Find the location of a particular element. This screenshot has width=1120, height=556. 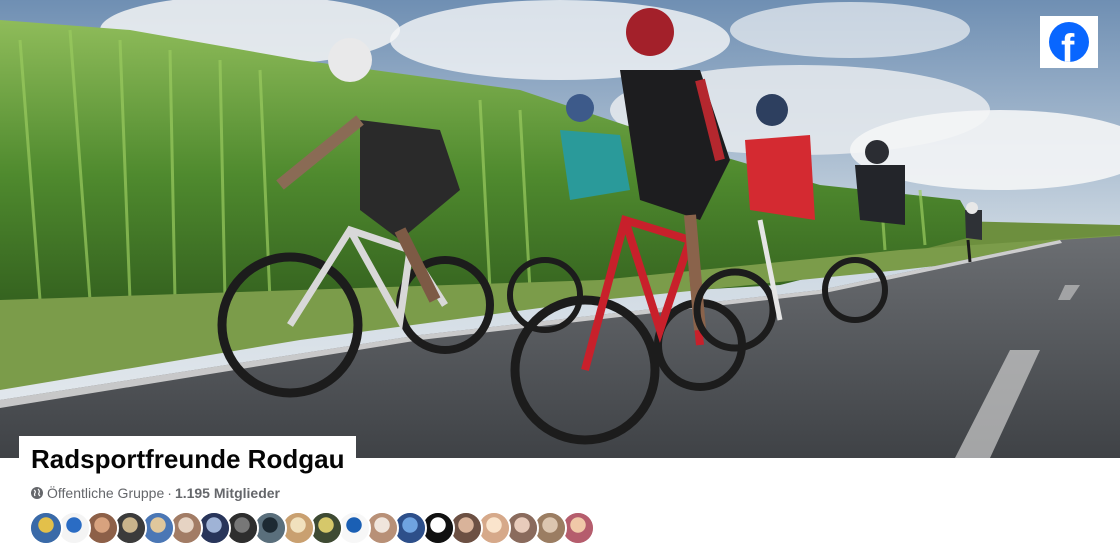

member-avatars is located at coordinates (312, 528).